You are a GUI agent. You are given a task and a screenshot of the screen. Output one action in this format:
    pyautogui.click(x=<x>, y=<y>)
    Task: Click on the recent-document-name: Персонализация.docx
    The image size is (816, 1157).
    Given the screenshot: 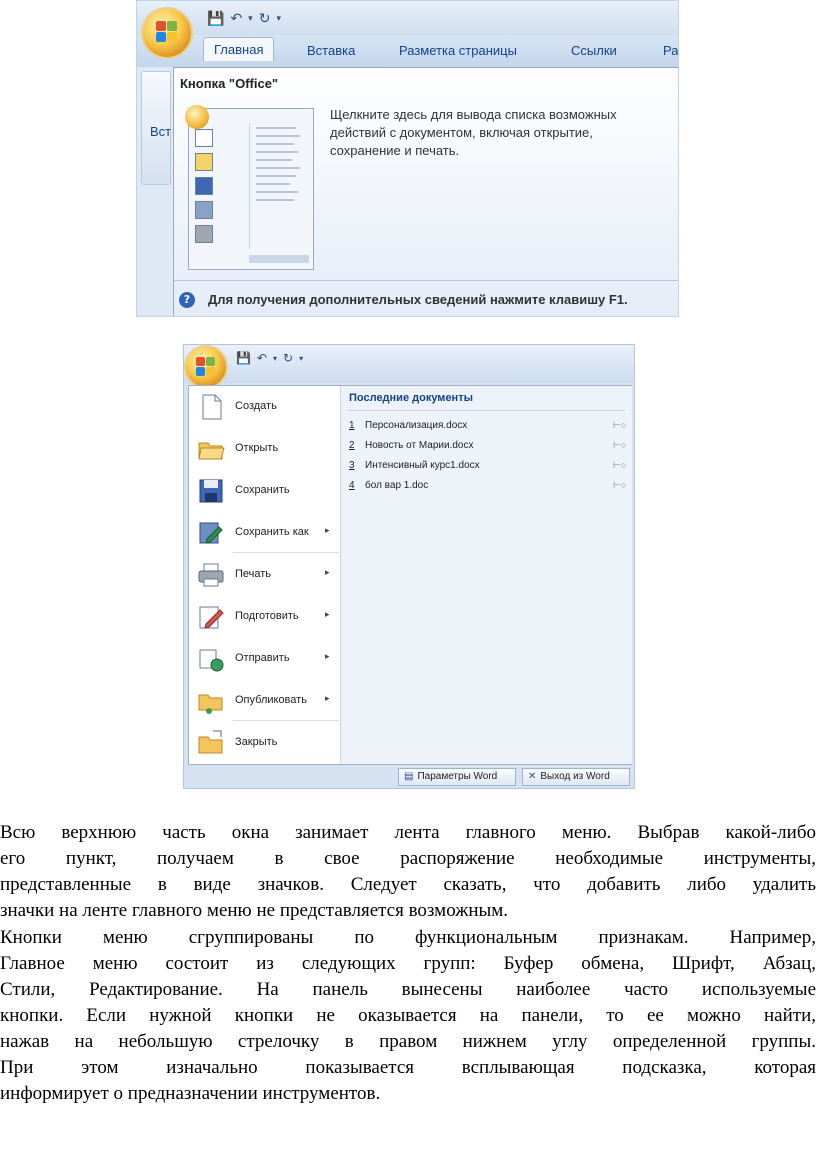 What is the action you would take?
    pyautogui.click(x=416, y=425)
    